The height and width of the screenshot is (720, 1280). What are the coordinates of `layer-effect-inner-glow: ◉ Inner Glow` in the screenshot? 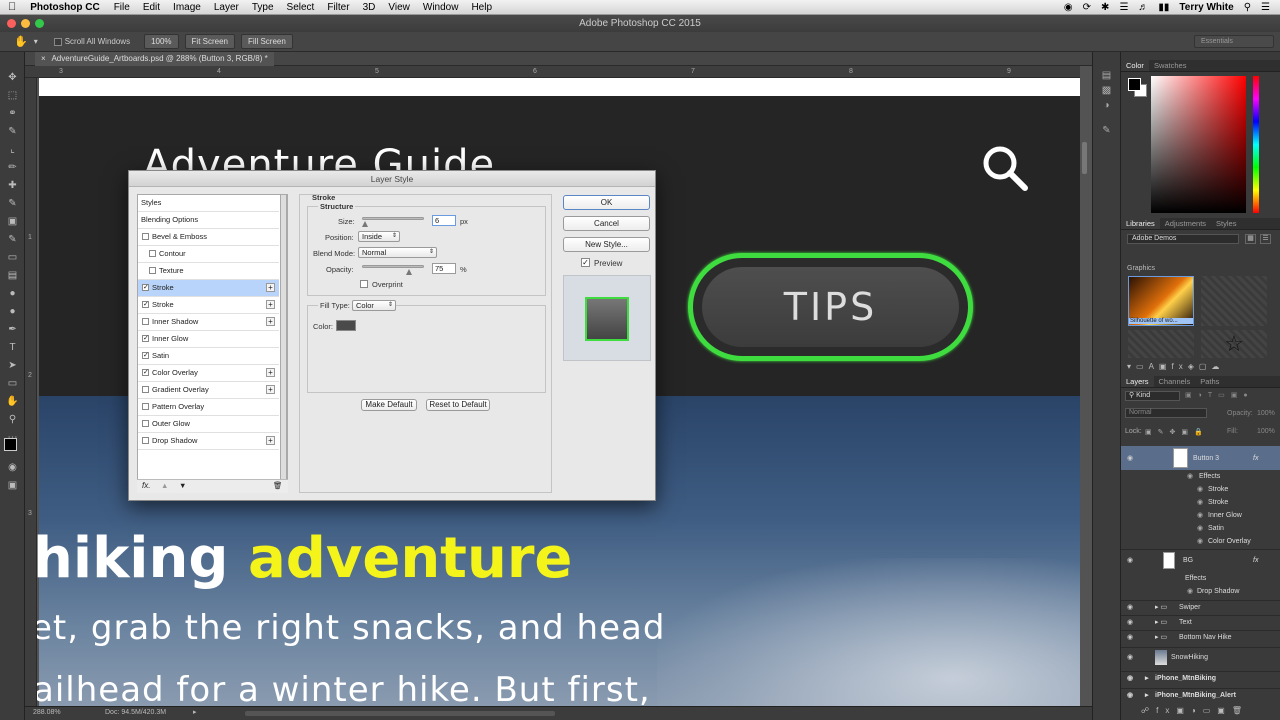 It's located at (1200, 515).